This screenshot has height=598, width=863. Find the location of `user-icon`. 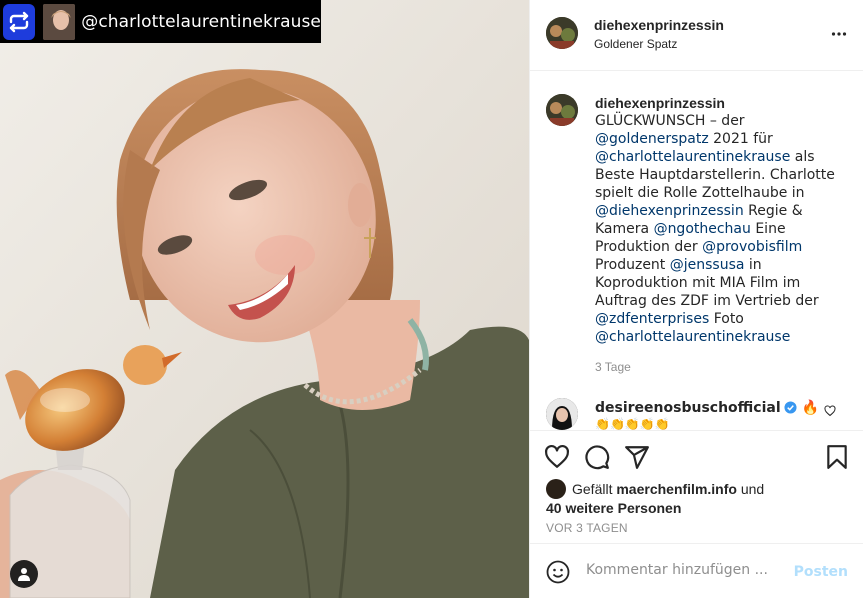

user-icon is located at coordinates (24, 574).